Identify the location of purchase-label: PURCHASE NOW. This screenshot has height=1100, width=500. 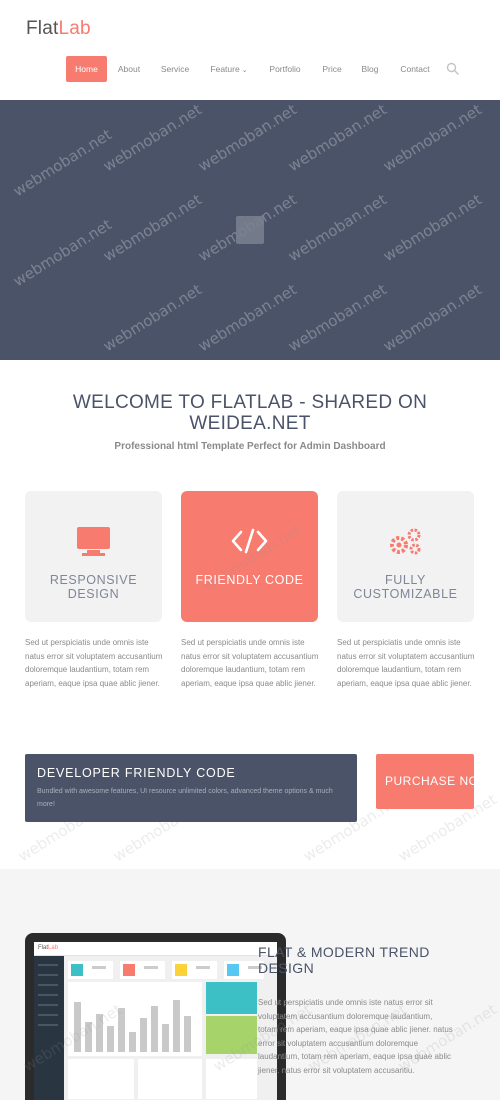
(429, 781).